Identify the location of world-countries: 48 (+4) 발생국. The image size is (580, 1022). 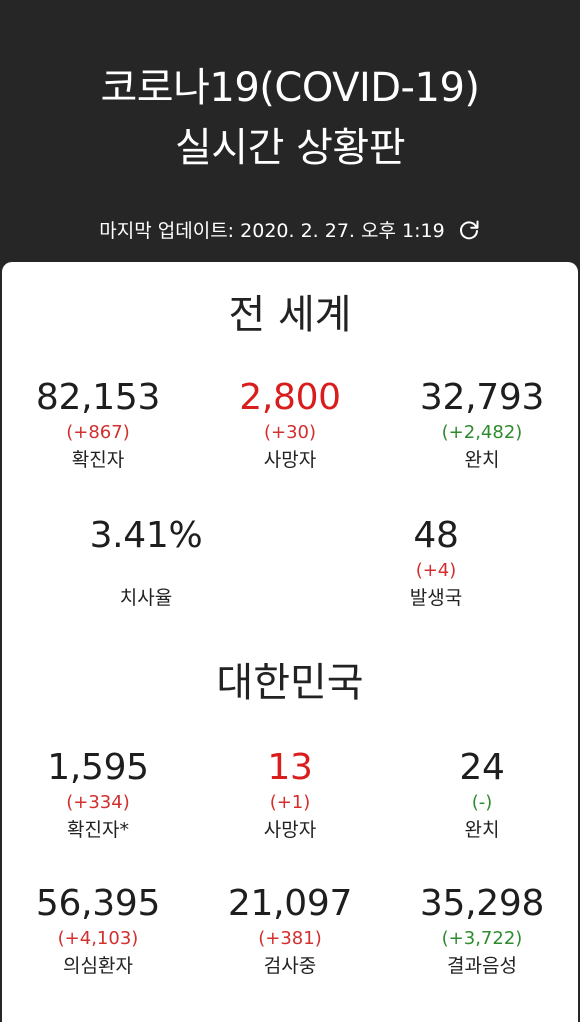
(436, 563).